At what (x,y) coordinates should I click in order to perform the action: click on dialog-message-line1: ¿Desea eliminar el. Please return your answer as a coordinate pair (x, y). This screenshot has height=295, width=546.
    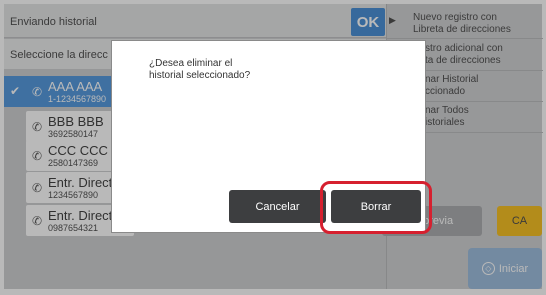
    Looking at the image, I should click on (191, 63).